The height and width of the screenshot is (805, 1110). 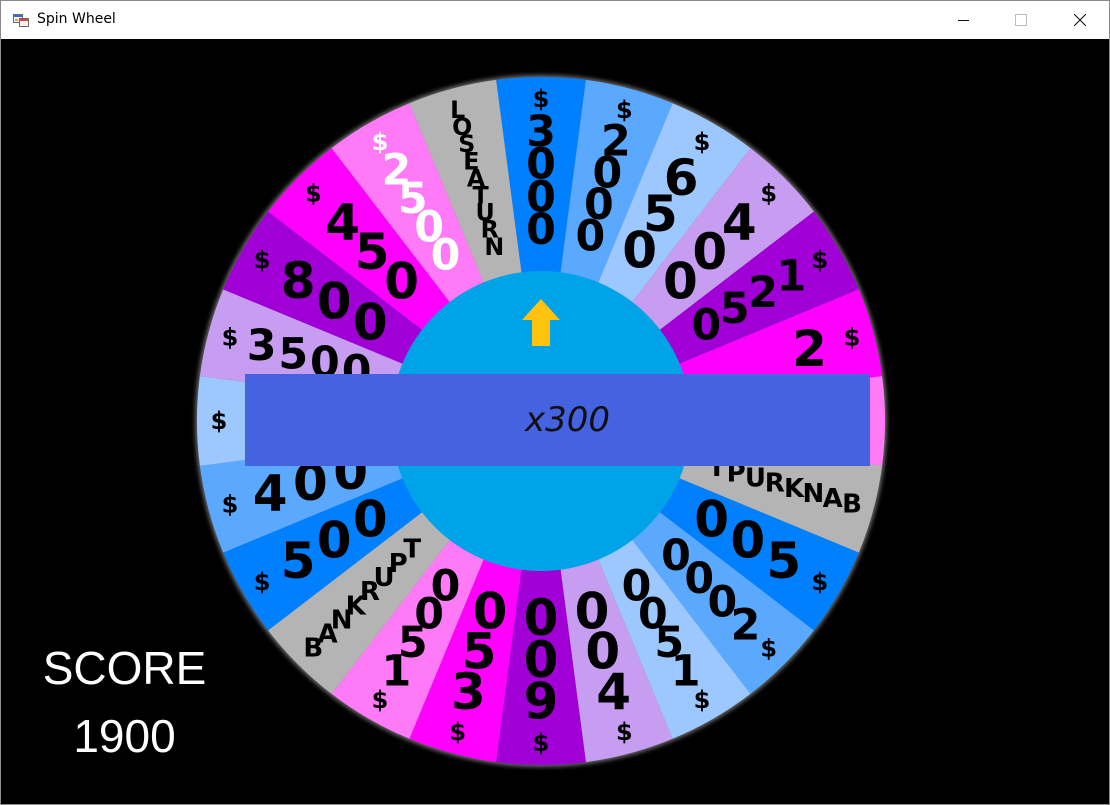 I want to click on window-title: Spin Wheel, so click(x=76, y=19).